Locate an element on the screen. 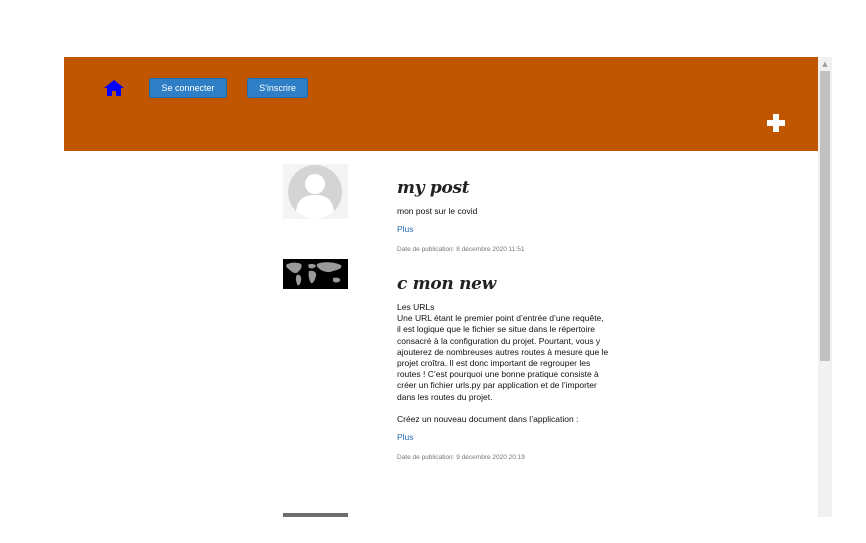 Image resolution: width=866 pixels, height=543 pixels. post-thumbnail-world-map is located at coordinates (315, 274).